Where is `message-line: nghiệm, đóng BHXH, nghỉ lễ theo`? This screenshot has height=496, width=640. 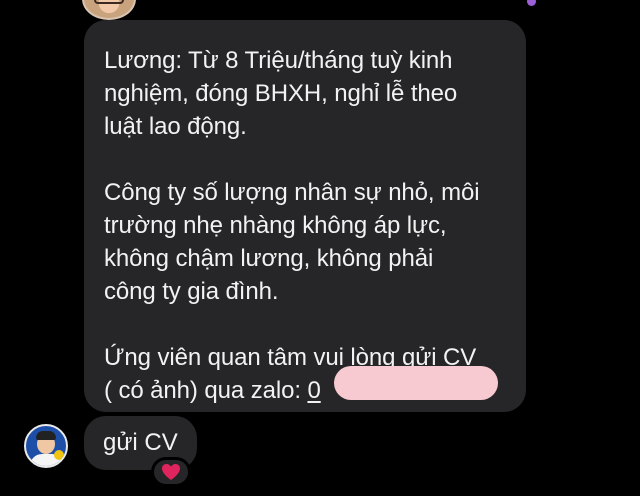 message-line: nghiệm, đóng BHXH, nghỉ lễ theo is located at coordinates (281, 93).